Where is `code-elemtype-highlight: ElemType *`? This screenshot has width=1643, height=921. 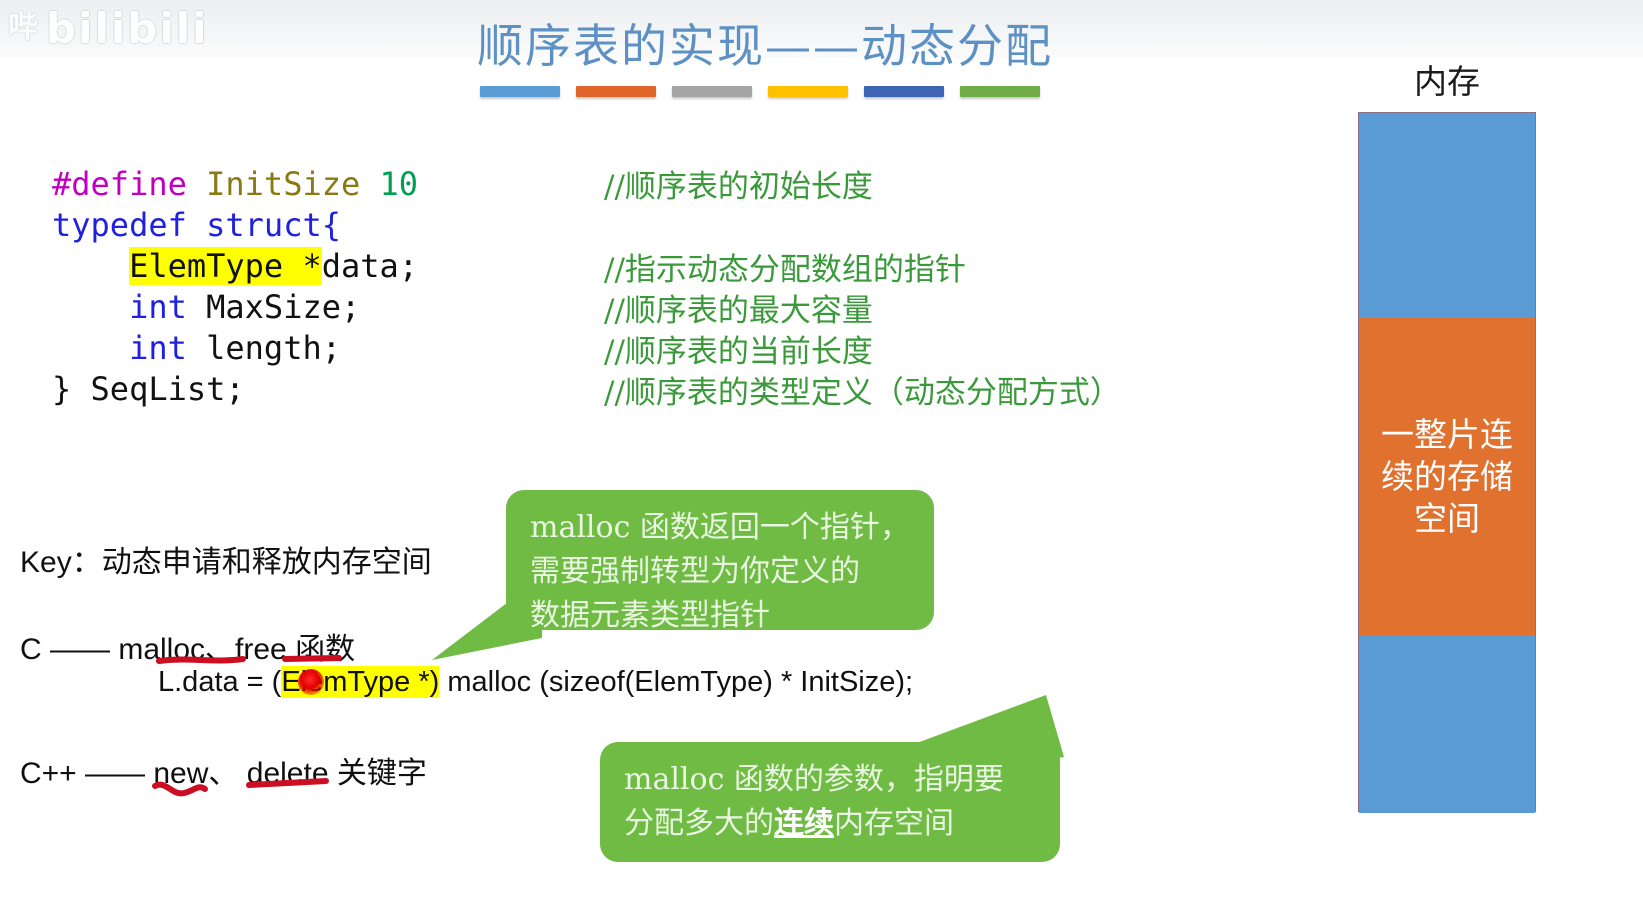
code-elemtype-highlight: ElemType * is located at coordinates (225, 266).